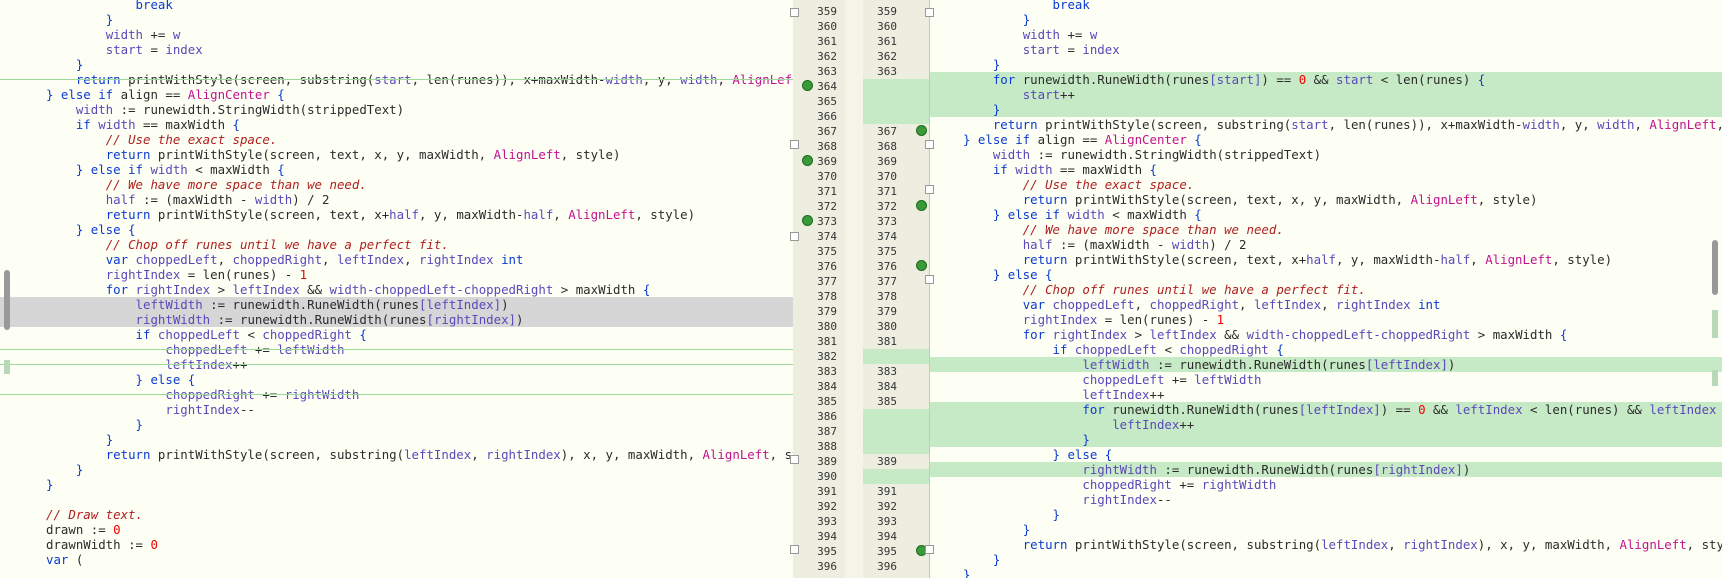 This screenshot has height=578, width=1722. Describe the element at coordinates (1326, 94) in the screenshot. I see `code-line: start++` at that location.